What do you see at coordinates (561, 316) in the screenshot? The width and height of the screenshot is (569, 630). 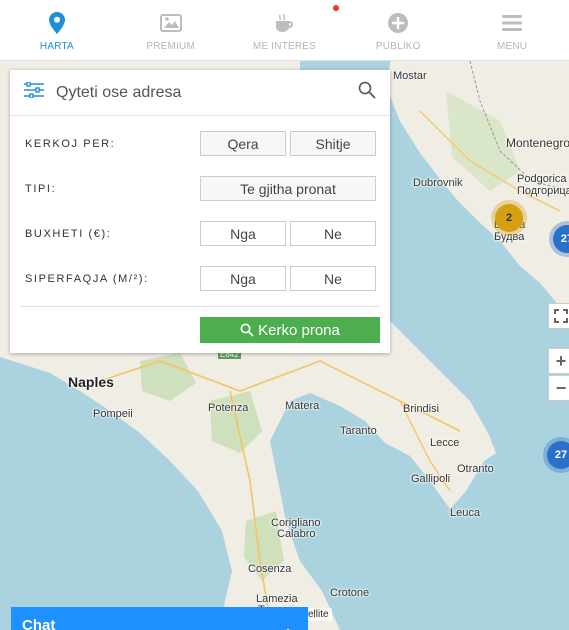 I see `fullscreen-icon` at bounding box center [561, 316].